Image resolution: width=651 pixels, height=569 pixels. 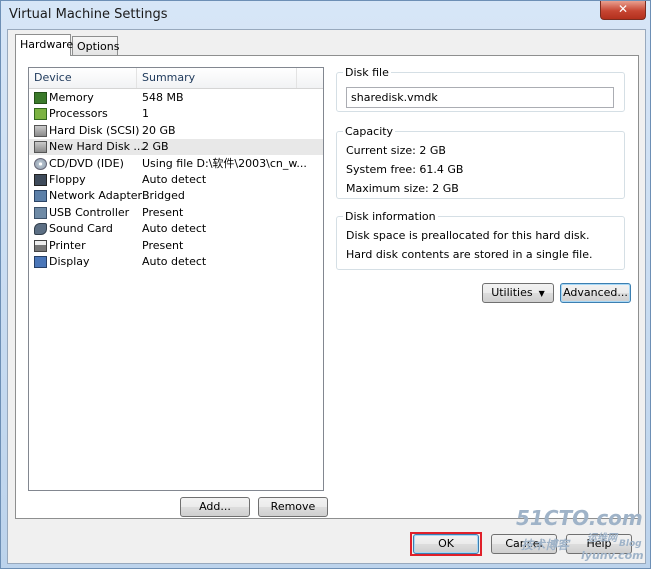 I want to click on watermark-url: lyunv.com, so click(x=612, y=555).